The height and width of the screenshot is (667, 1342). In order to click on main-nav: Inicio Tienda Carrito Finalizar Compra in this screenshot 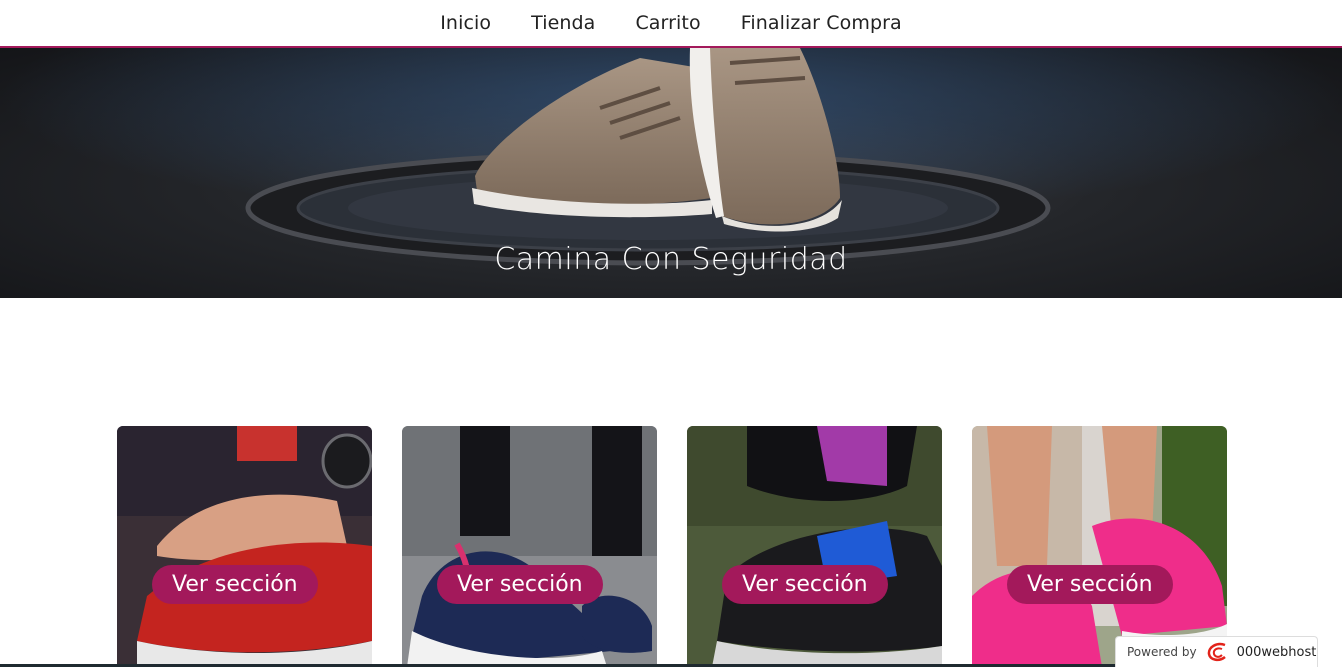, I will do `click(671, 24)`.